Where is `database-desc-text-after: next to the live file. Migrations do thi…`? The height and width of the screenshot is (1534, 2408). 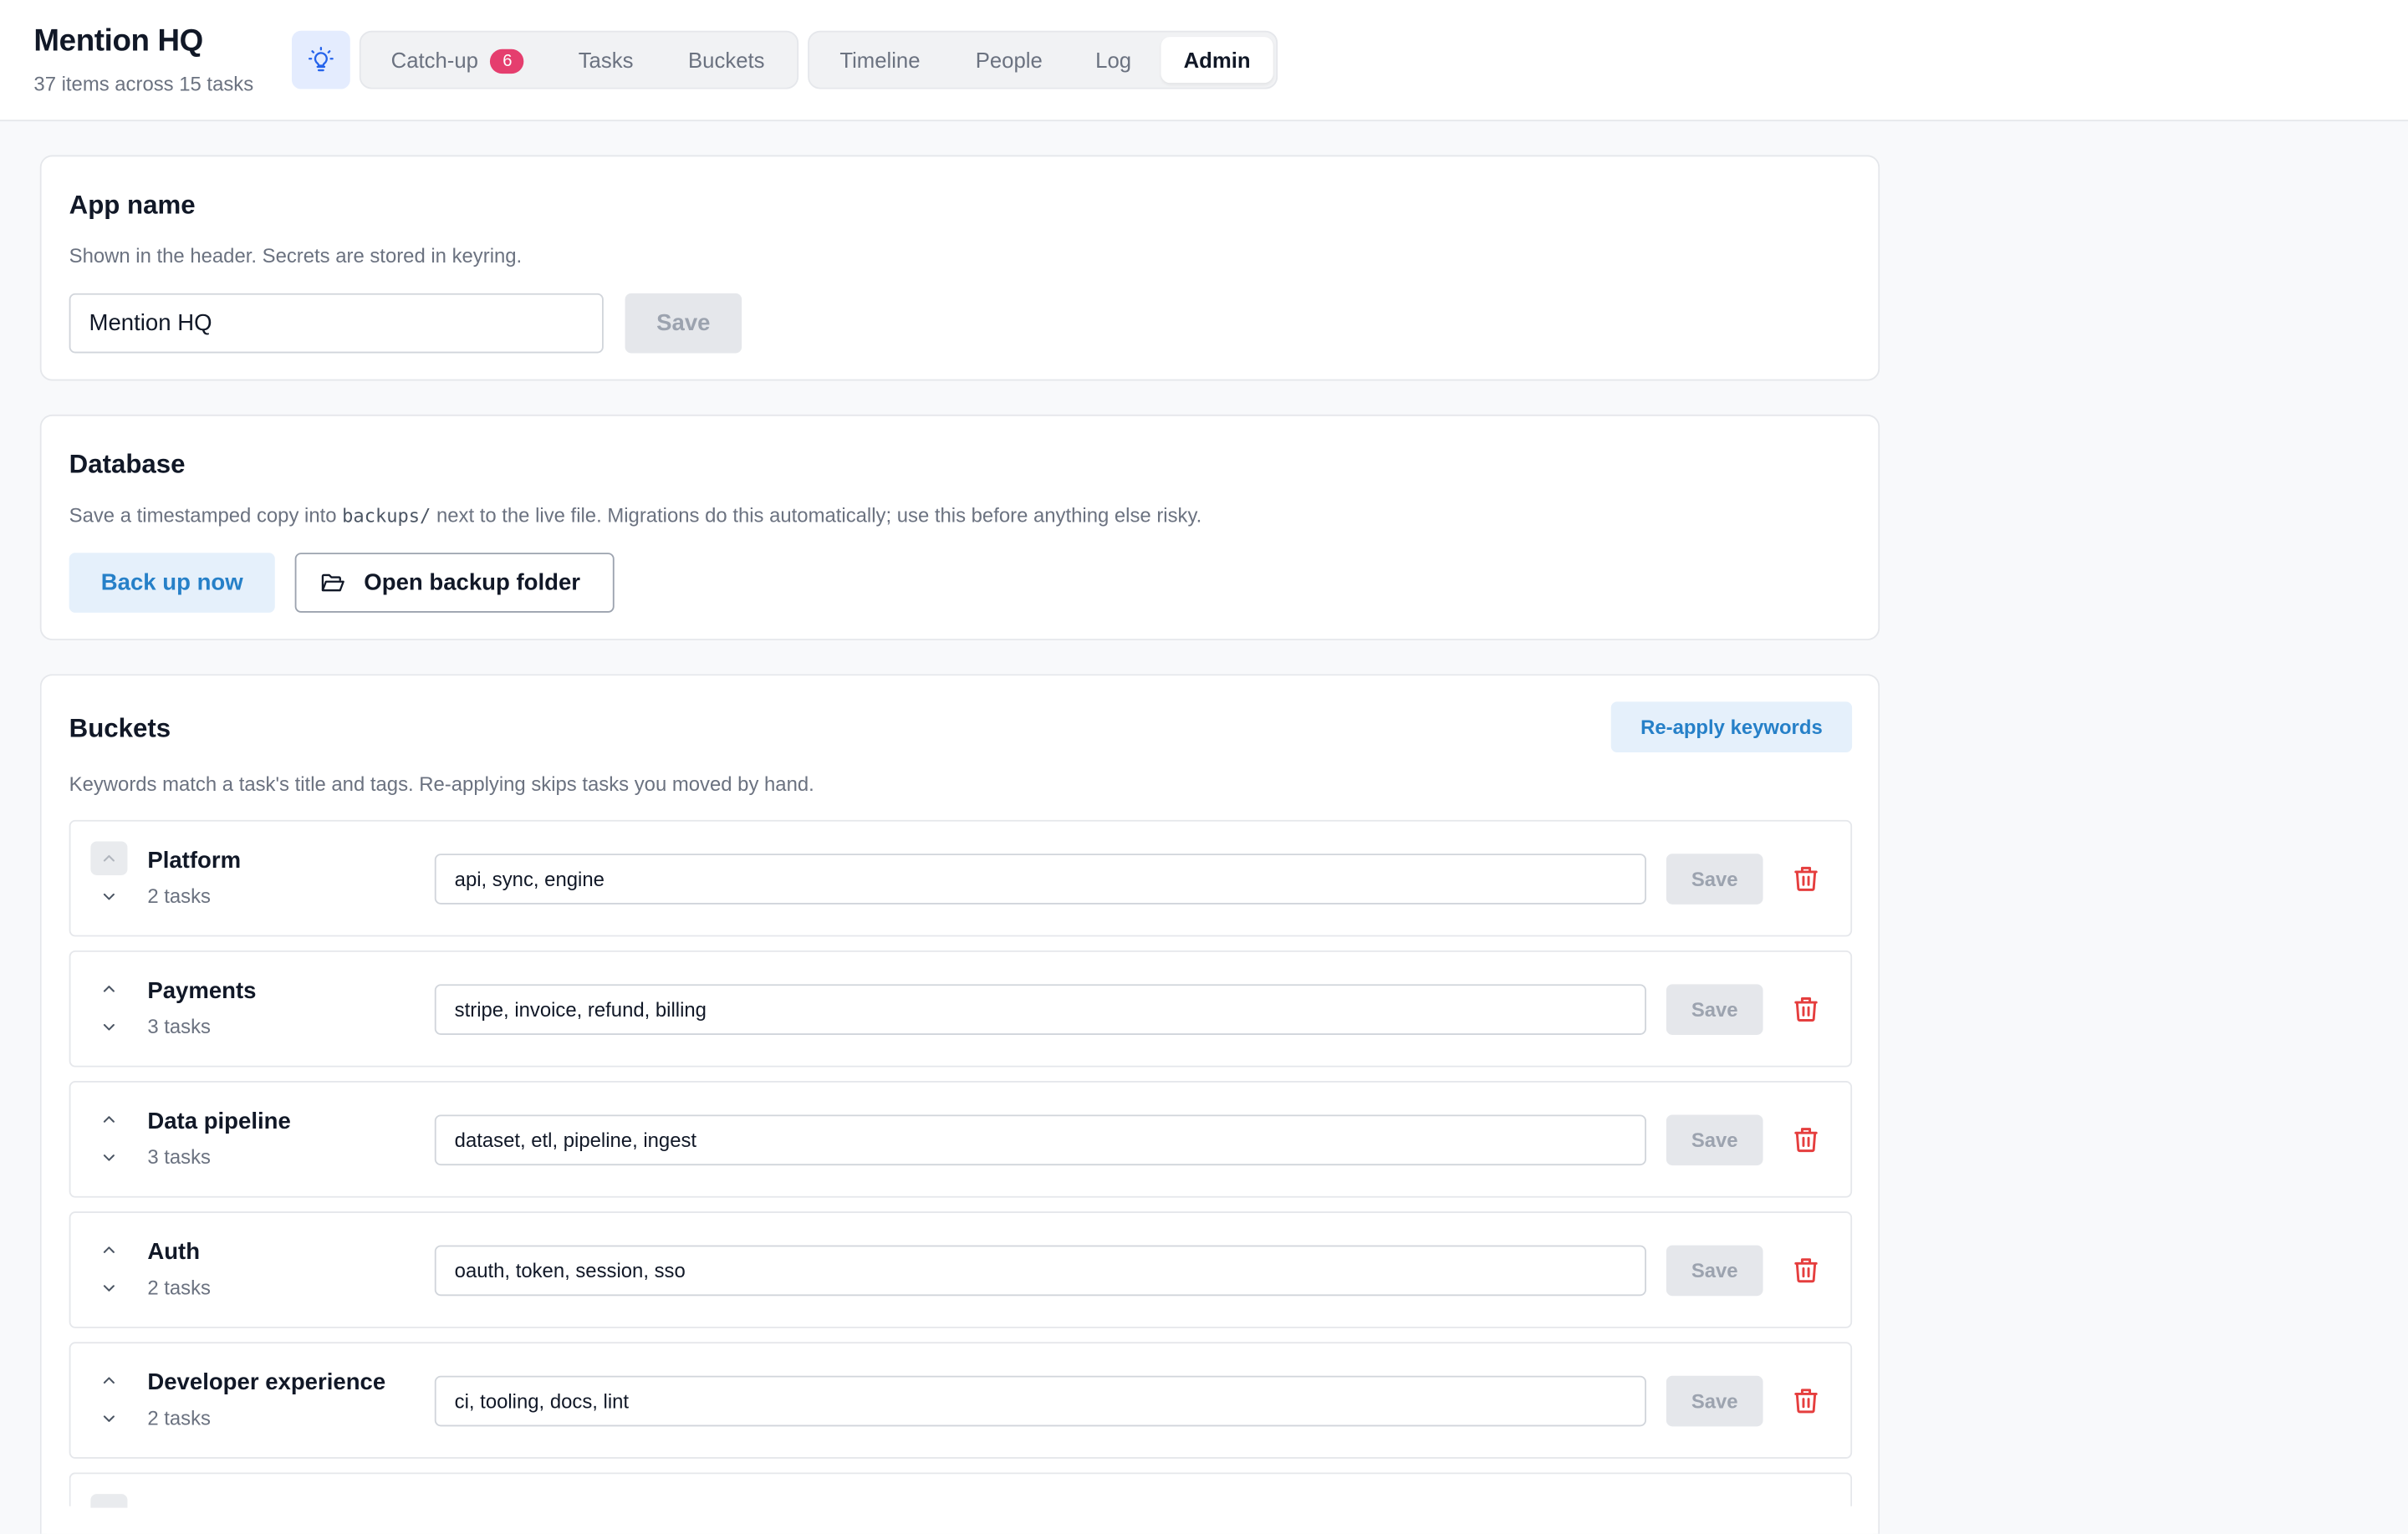 database-desc-text-after: next to the live file. Migrations do thi… is located at coordinates (817, 515).